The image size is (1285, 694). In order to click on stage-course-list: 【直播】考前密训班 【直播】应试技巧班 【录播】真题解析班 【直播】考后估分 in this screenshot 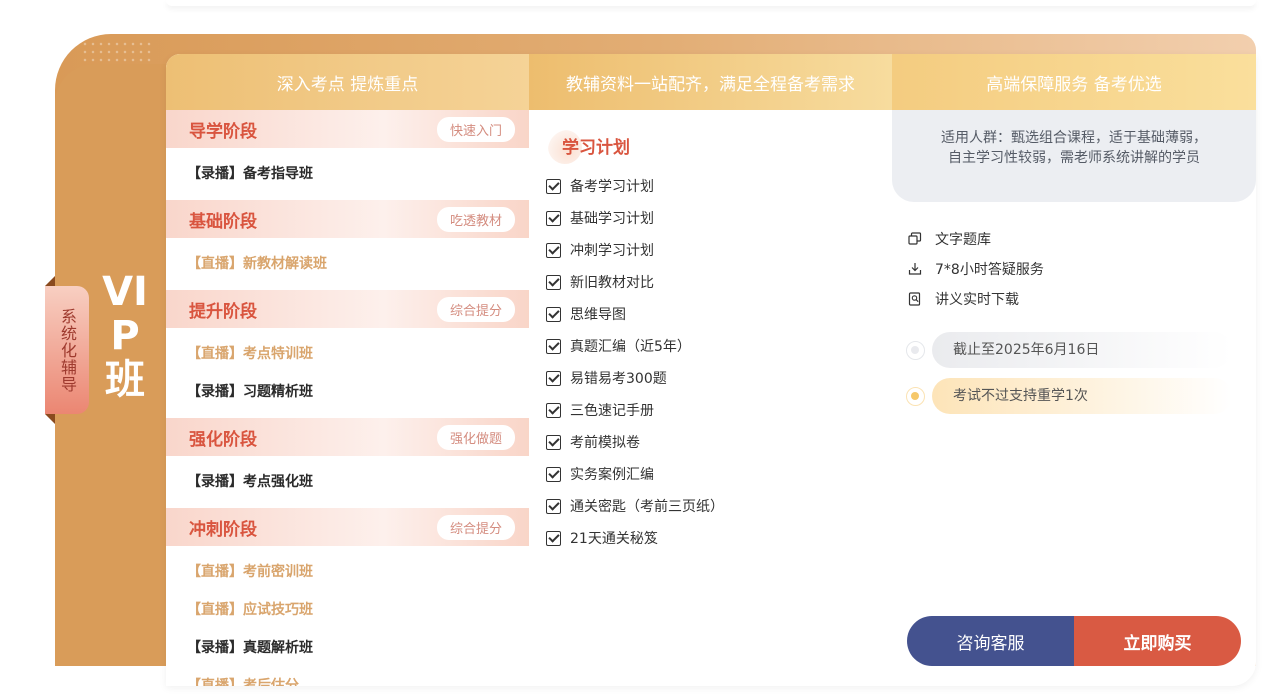, I will do `click(347, 616)`.